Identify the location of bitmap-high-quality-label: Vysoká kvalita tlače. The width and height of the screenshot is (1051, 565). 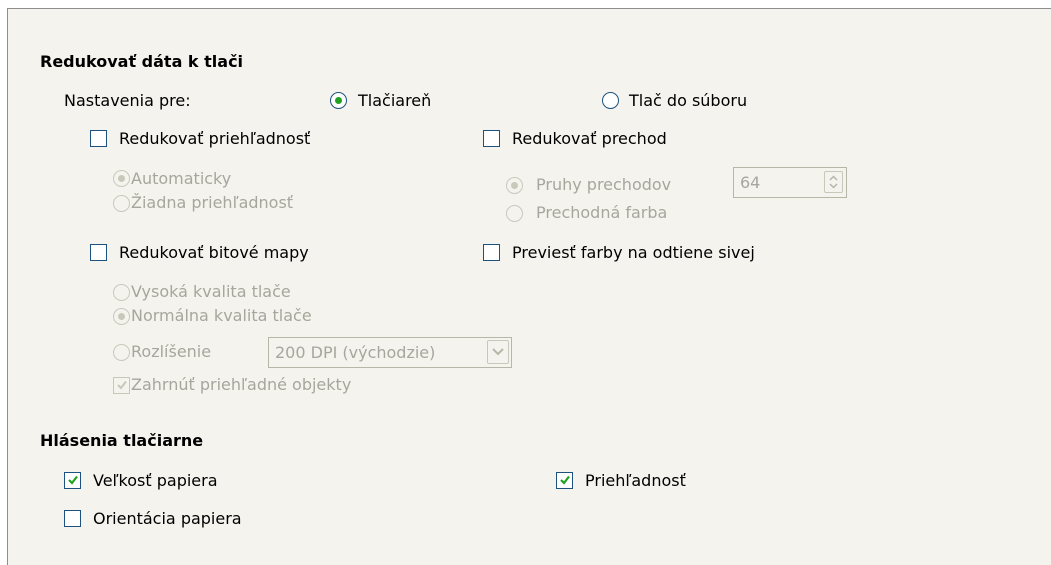
(211, 292).